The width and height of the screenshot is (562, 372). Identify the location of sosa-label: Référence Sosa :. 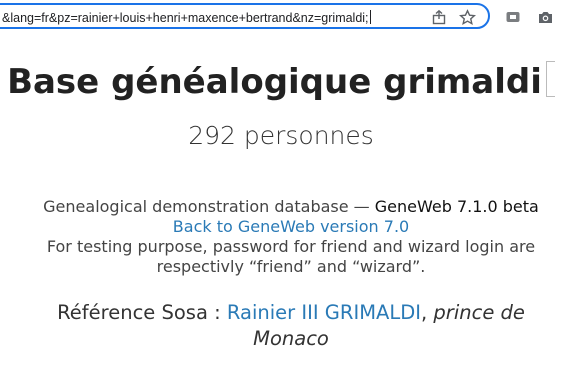
(142, 312).